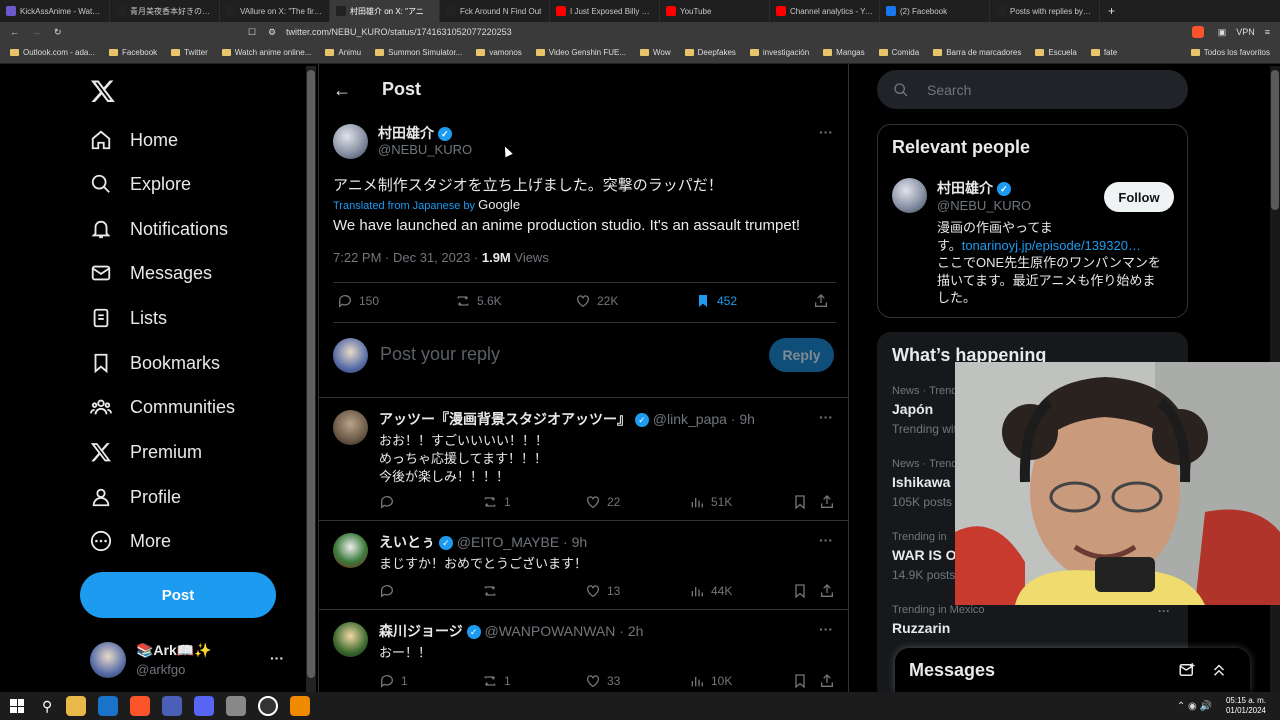 The height and width of the screenshot is (720, 1280). Describe the element at coordinates (1111, 11) in the screenshot. I see `new-tab-icon: +` at that location.